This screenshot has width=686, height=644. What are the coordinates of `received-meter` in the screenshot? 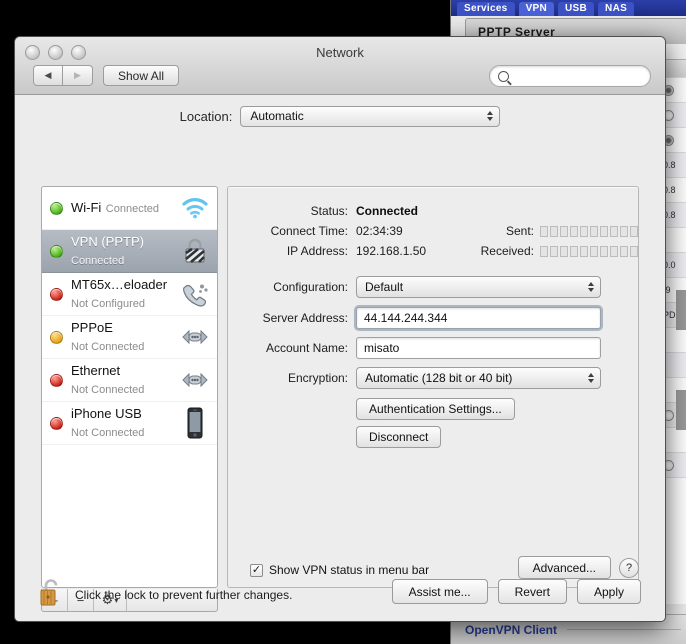 It's located at (589, 251).